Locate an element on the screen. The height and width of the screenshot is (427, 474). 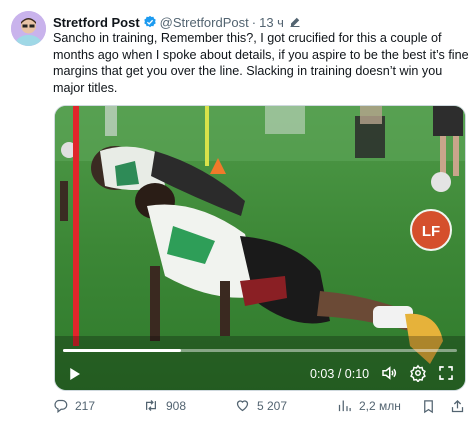
reply-icon is located at coordinates (61, 406).